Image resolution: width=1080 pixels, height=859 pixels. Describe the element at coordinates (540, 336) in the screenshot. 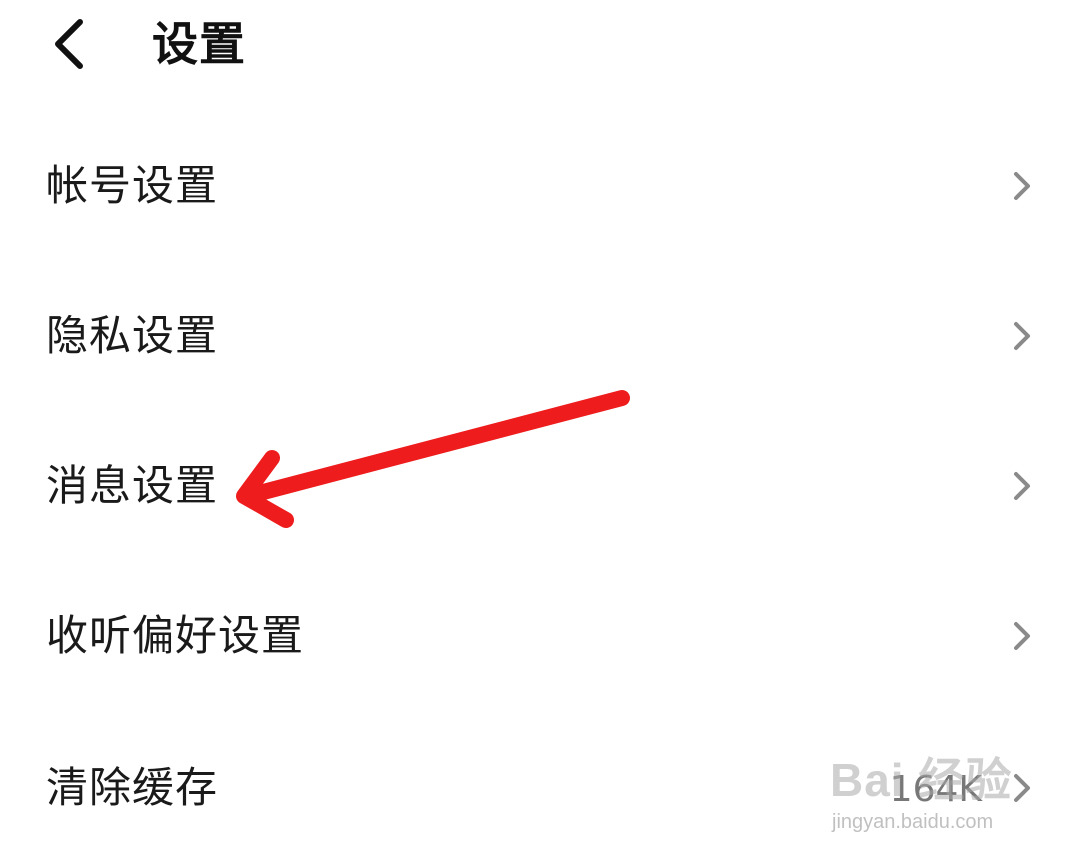

I see `menu-item-privacy-settings: 隐私设置` at that location.